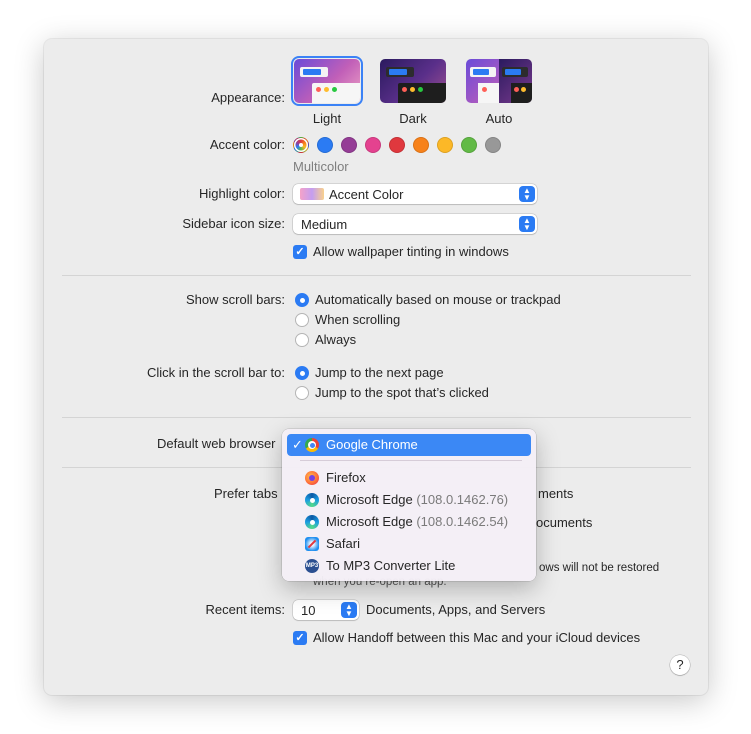 The image size is (751, 734). Describe the element at coordinates (302, 393) in the screenshot. I see `click-spot-radio` at that location.